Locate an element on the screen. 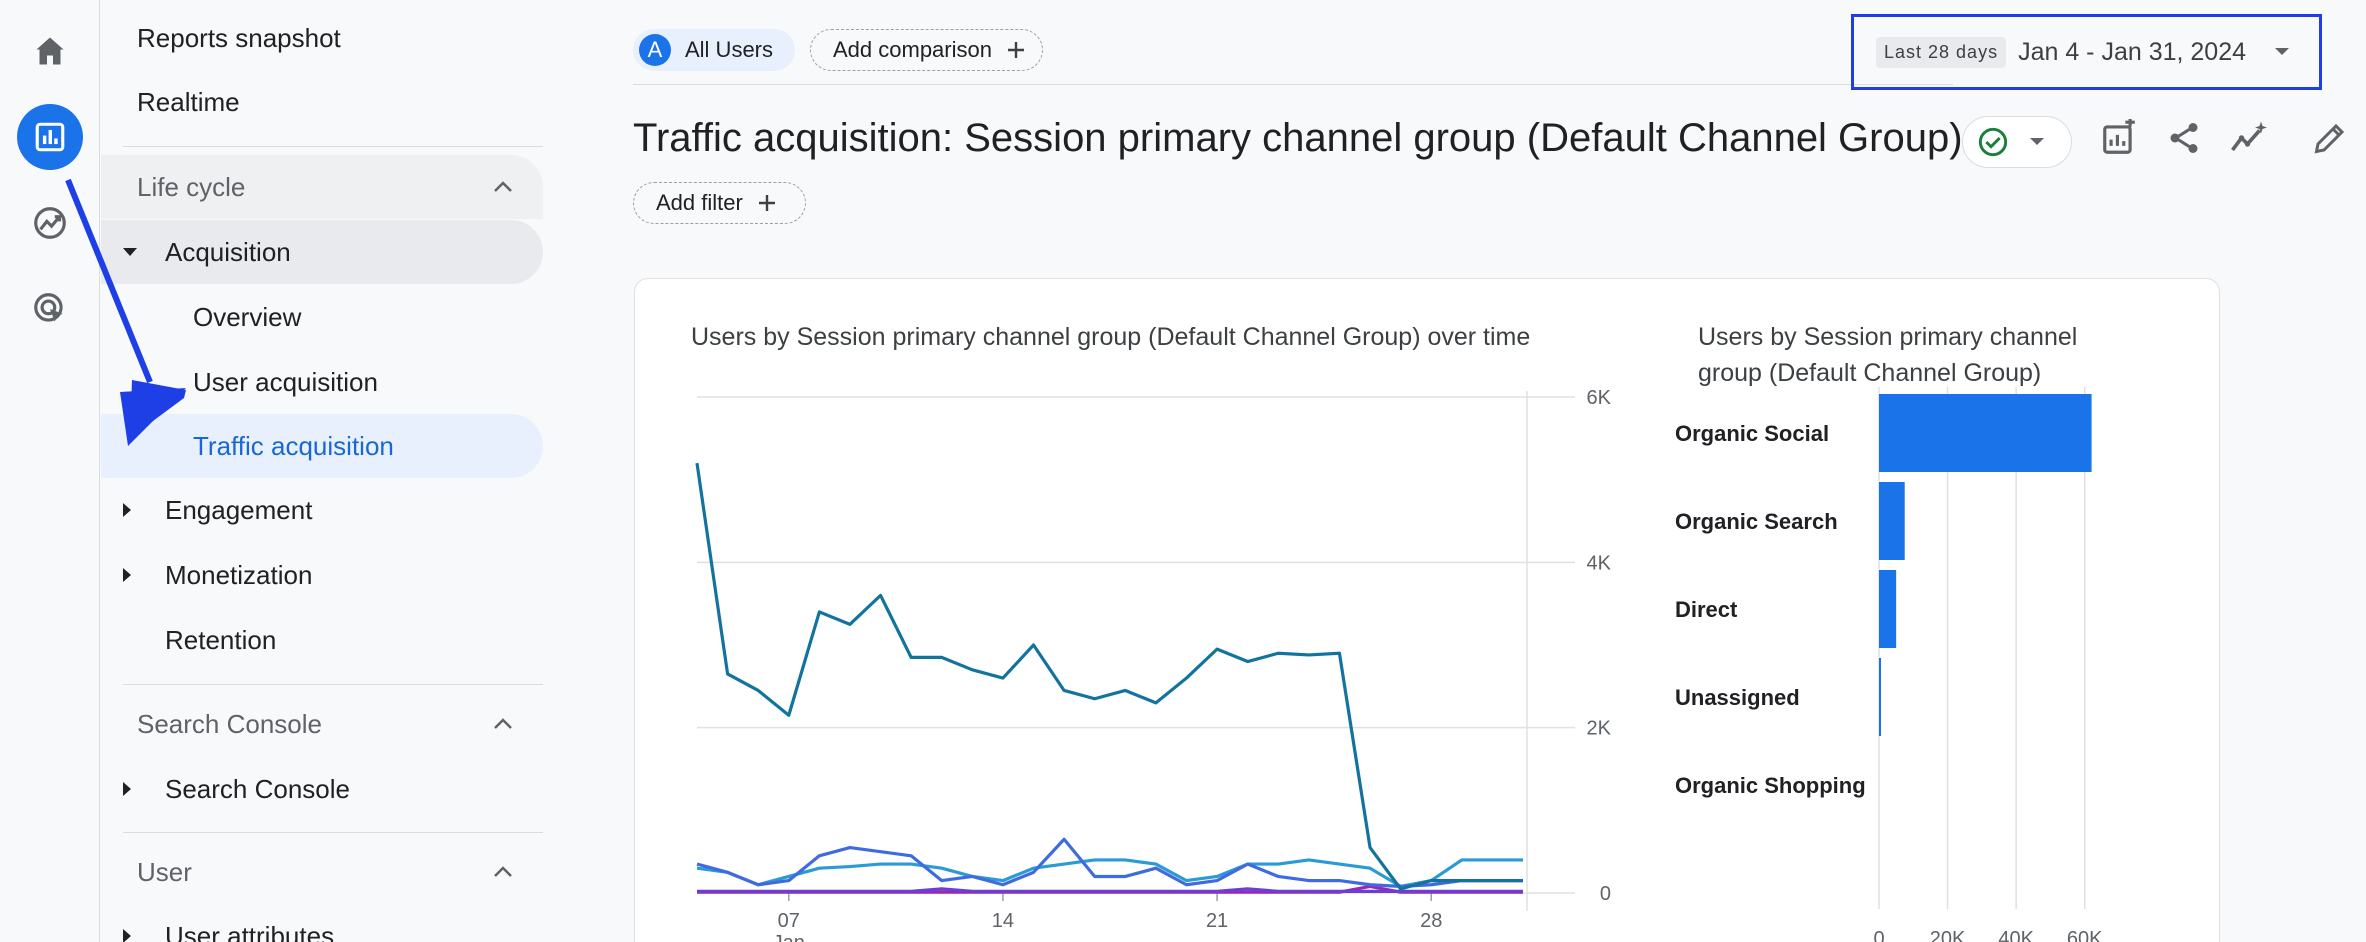  section-label: User is located at coordinates (164, 871).